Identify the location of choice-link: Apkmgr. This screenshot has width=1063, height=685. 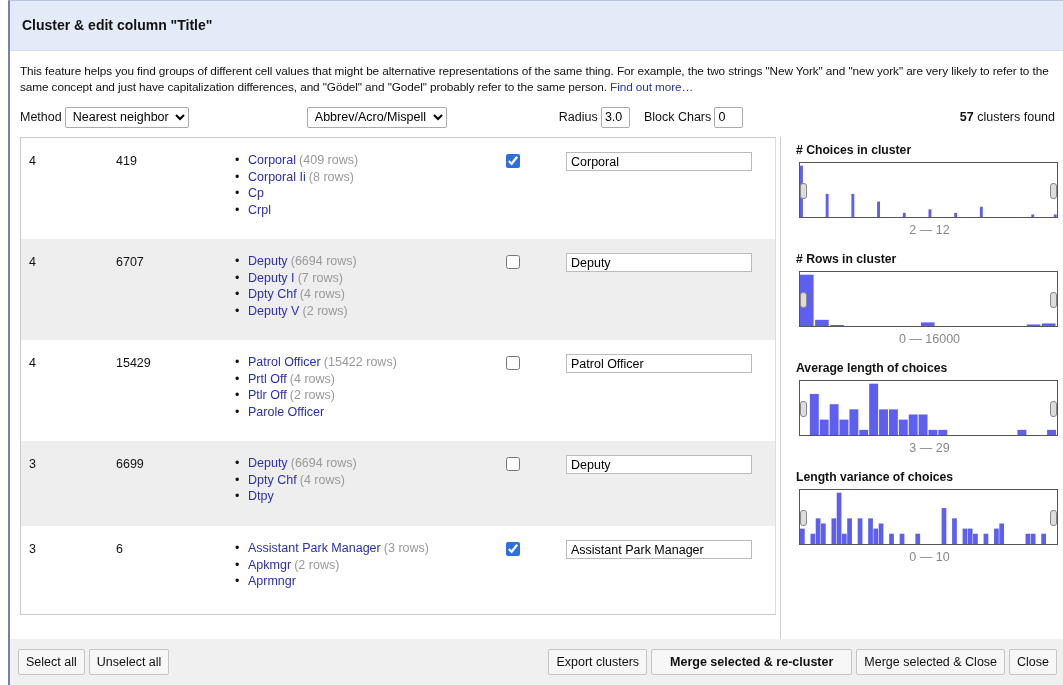
(270, 564).